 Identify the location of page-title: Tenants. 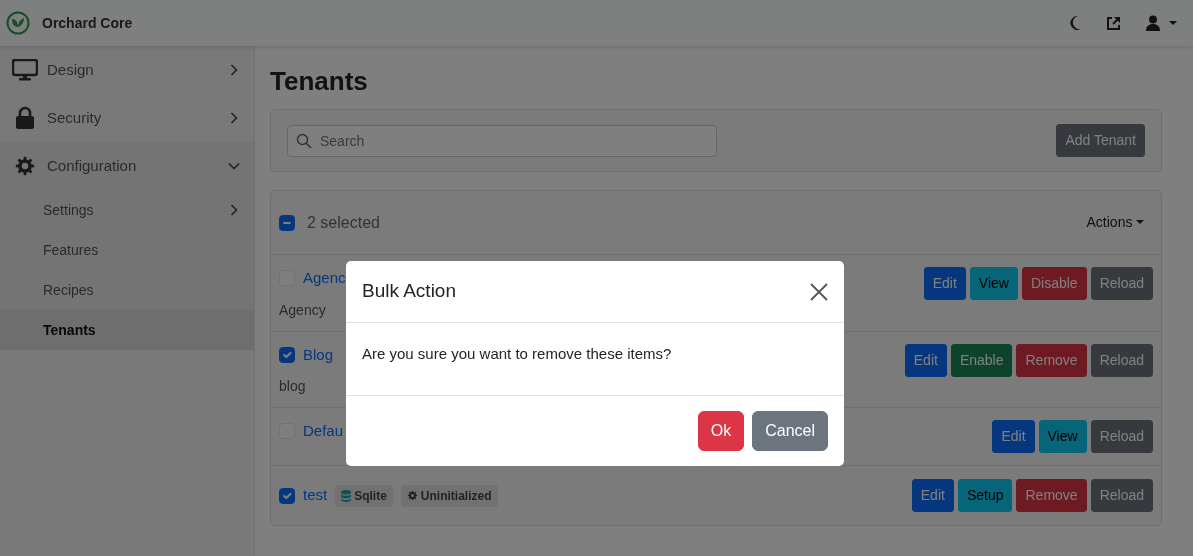
(319, 82).